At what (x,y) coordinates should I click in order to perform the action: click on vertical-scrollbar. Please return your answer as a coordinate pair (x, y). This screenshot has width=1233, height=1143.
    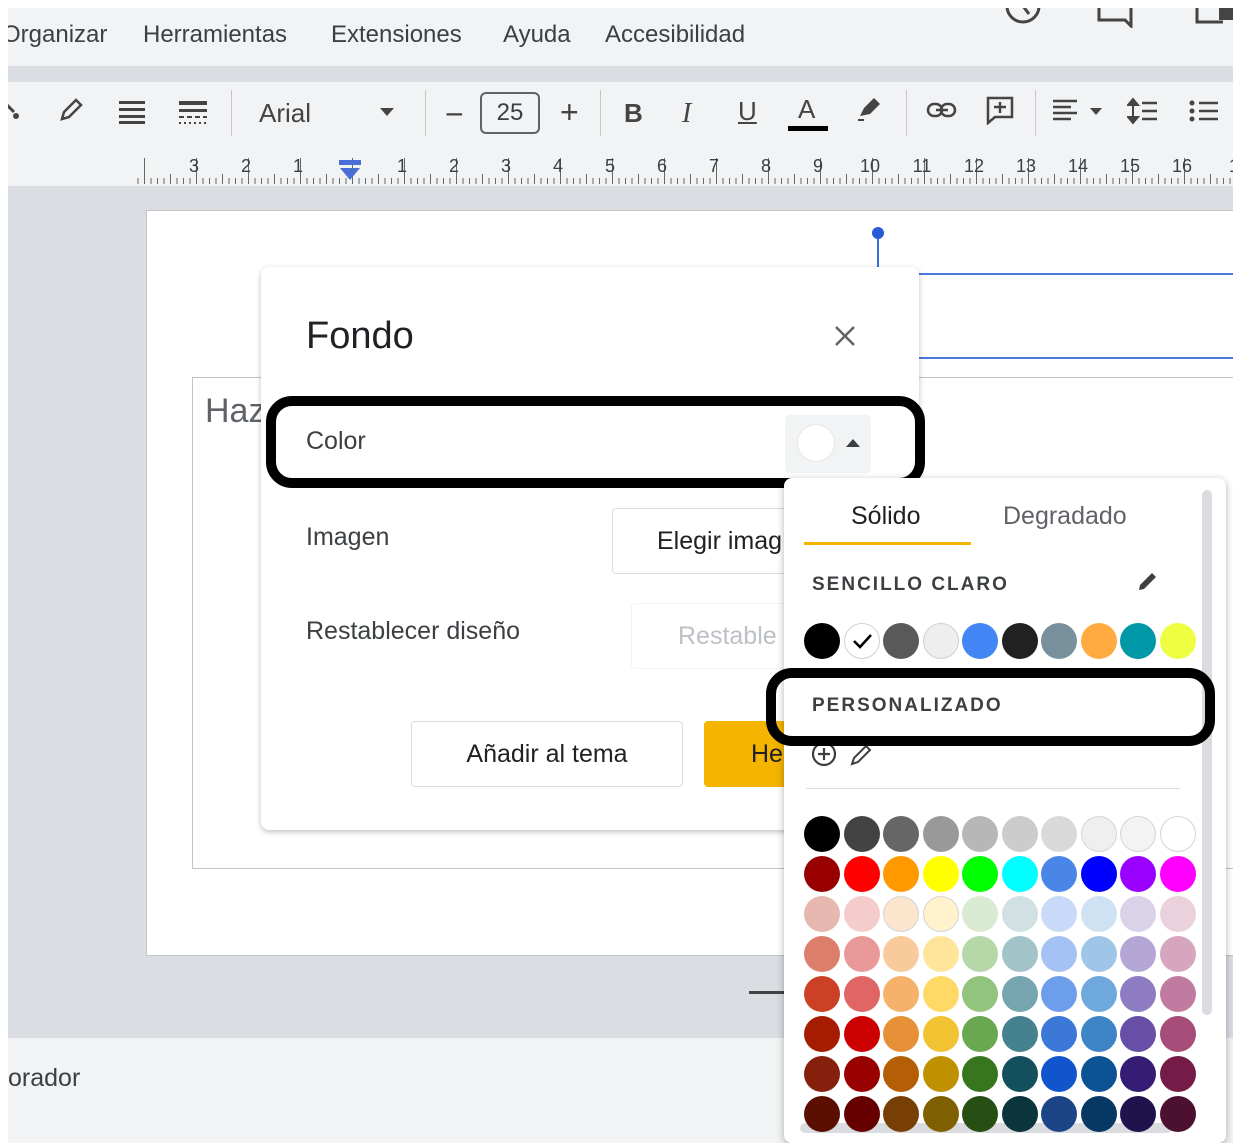
    Looking at the image, I should click on (1207, 752).